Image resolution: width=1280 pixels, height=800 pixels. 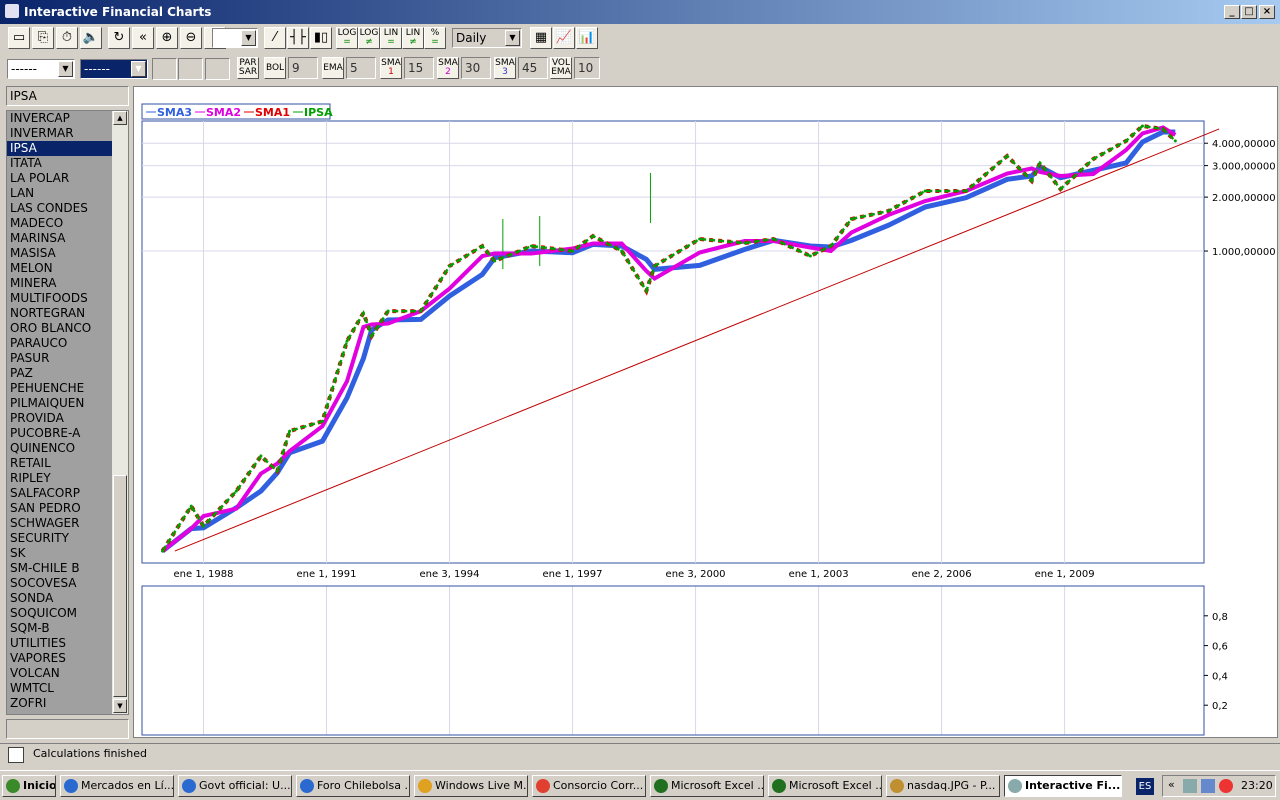 What do you see at coordinates (505, 68) in the screenshot?
I see `indicator-button-sma3: SMA 3` at bounding box center [505, 68].